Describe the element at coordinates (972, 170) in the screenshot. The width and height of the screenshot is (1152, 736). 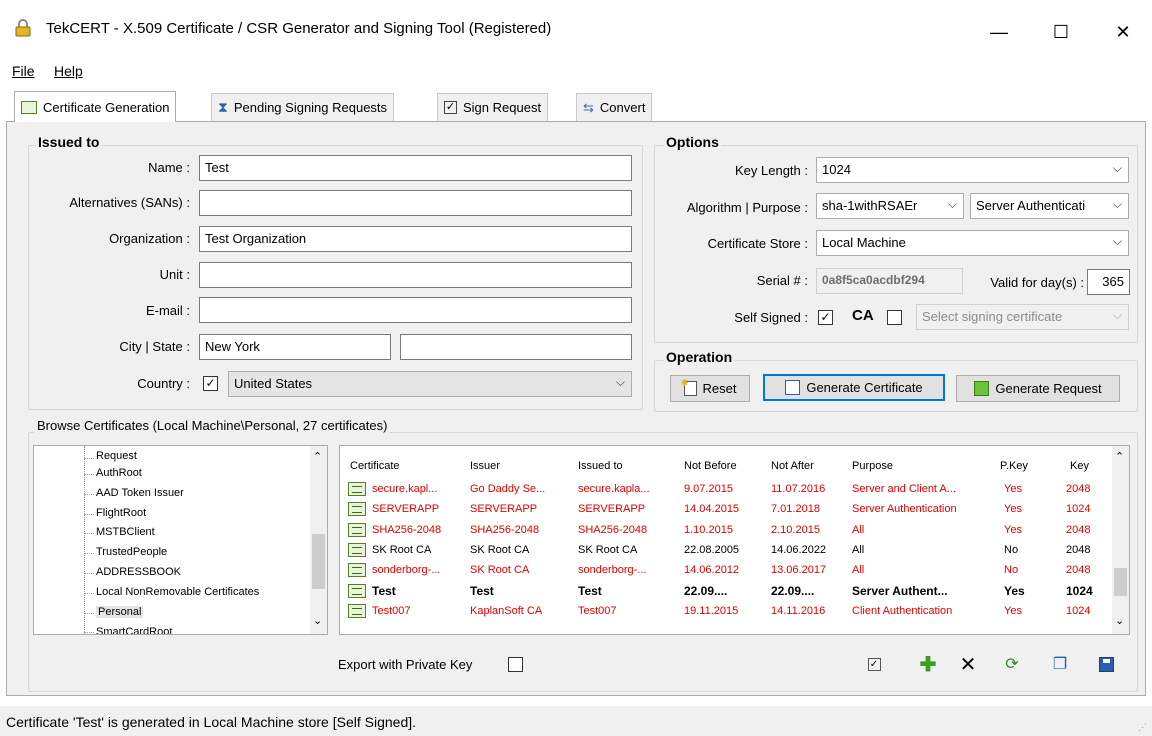
I see `key-length-select: 1024 ⌵` at that location.